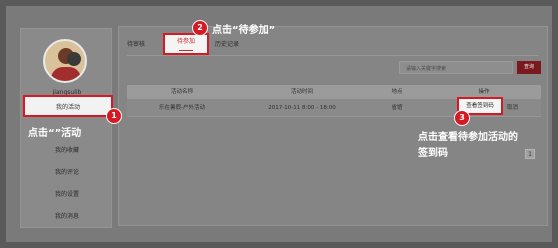 This screenshot has width=558, height=248. I want to click on row-activity-location: 省馆, so click(397, 108).